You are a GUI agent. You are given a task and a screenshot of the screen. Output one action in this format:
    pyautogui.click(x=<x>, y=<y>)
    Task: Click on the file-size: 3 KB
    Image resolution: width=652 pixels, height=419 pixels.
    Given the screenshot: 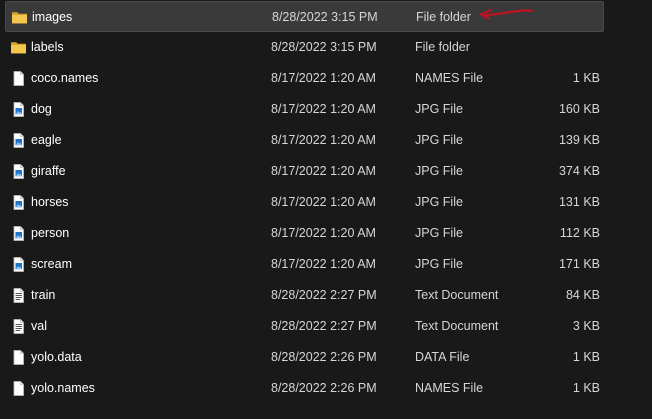 What is the action you would take?
    pyautogui.click(x=586, y=326)
    